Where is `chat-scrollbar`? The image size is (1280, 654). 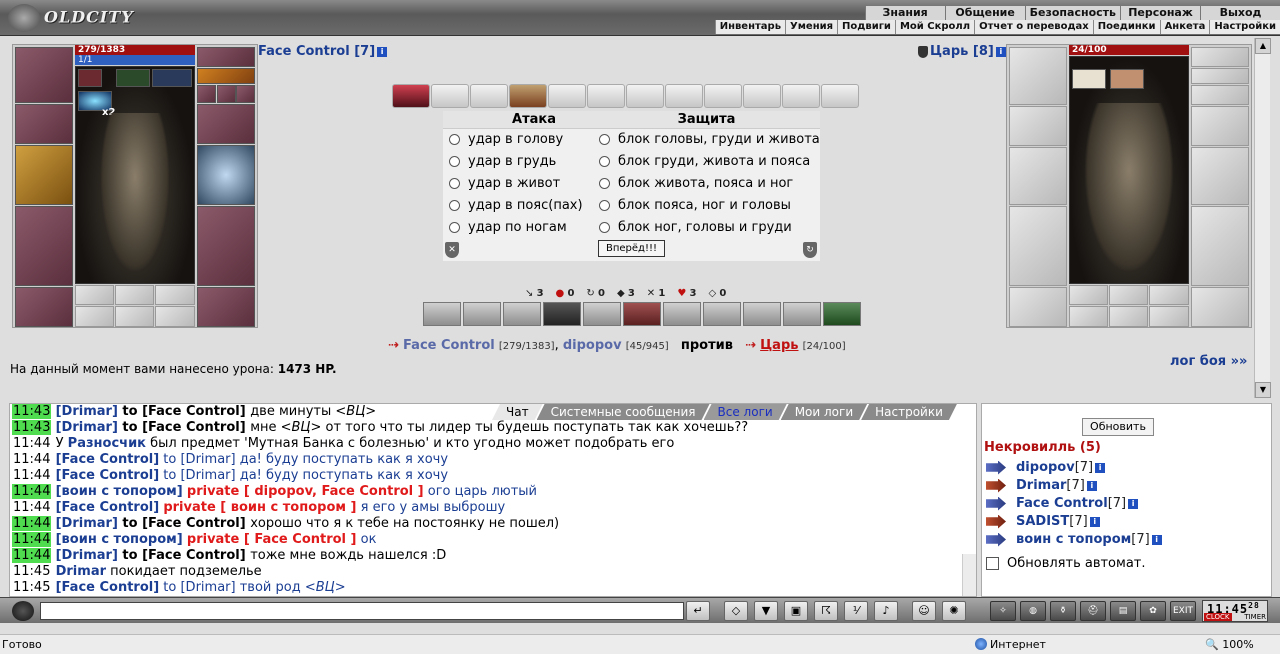 chat-scrollbar is located at coordinates (969, 575).